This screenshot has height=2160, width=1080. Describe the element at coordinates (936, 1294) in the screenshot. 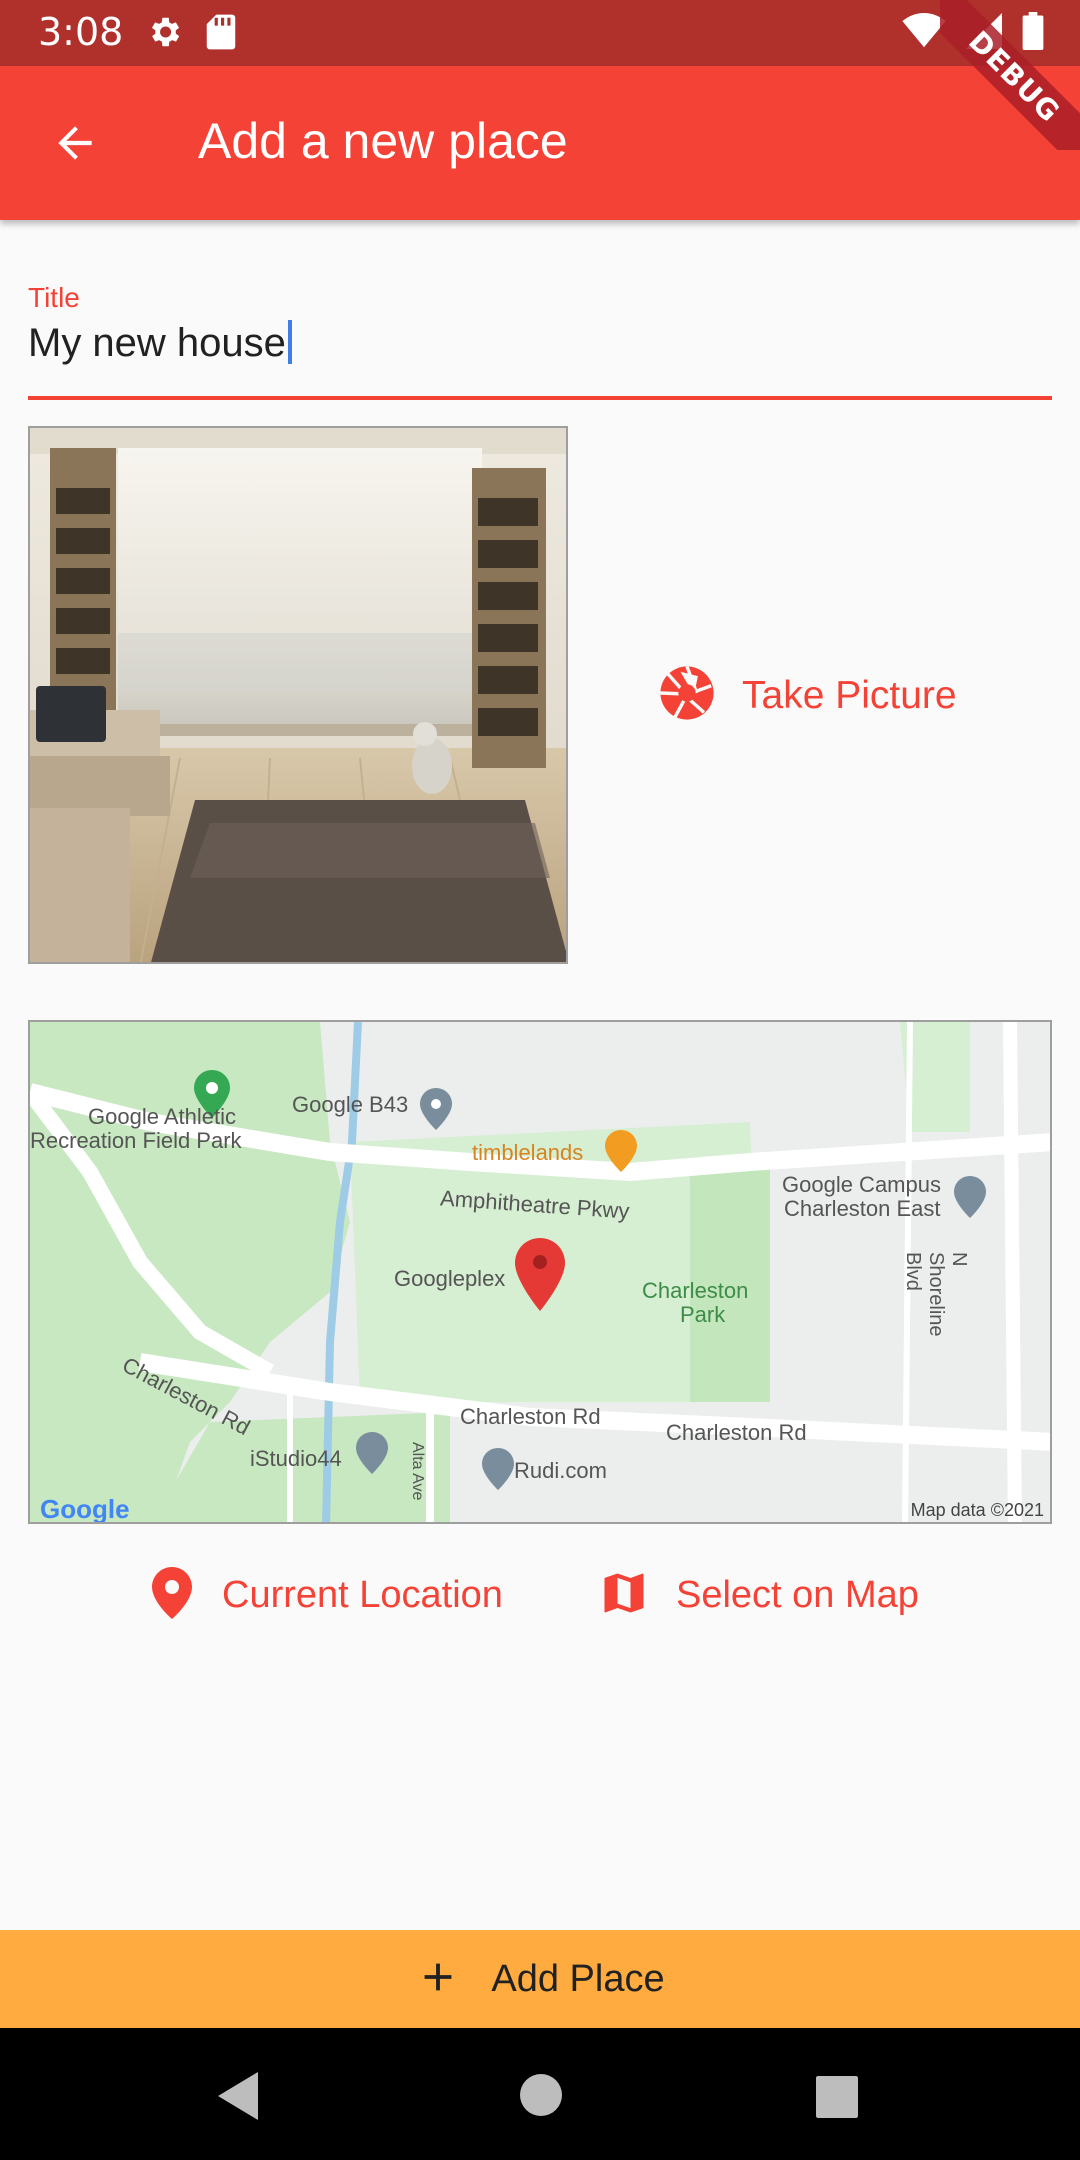

I see `map-label: N Shoreline Blvd` at that location.